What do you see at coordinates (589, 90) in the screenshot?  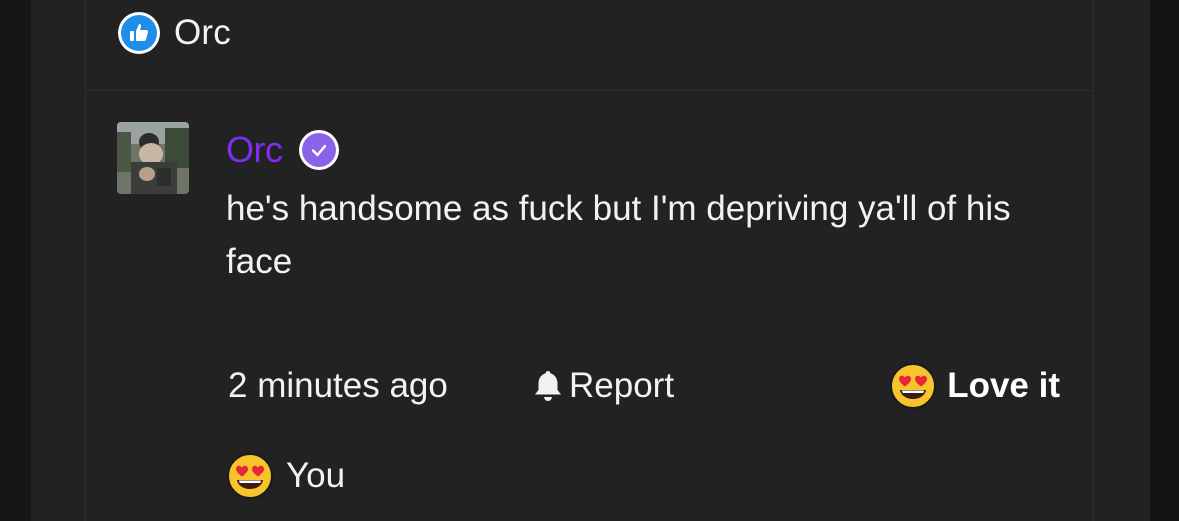 I see `divider` at bounding box center [589, 90].